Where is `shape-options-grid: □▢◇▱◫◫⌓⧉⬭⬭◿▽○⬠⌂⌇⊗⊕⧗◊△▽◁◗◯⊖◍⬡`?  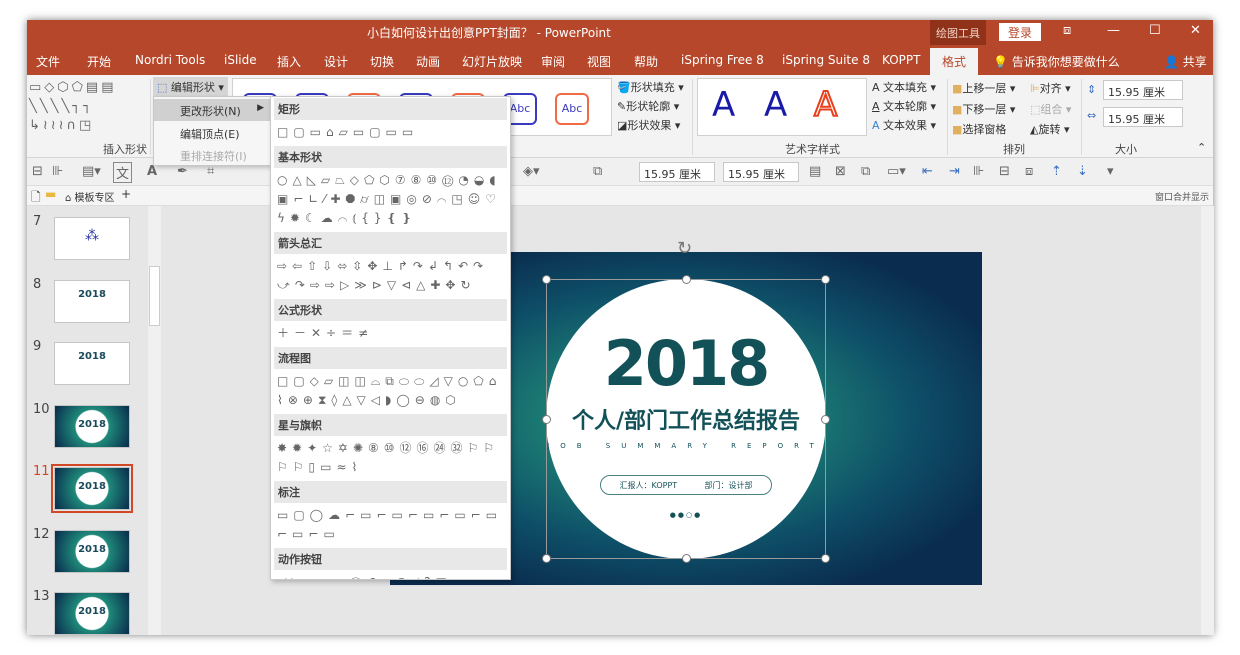 shape-options-grid: □▢◇▱◫◫⌓⧉⬭⬭◿▽○⬠⌂⌇⊗⊕⧗◊△▽◁◗◯⊖◍⬡ is located at coordinates (390, 392).